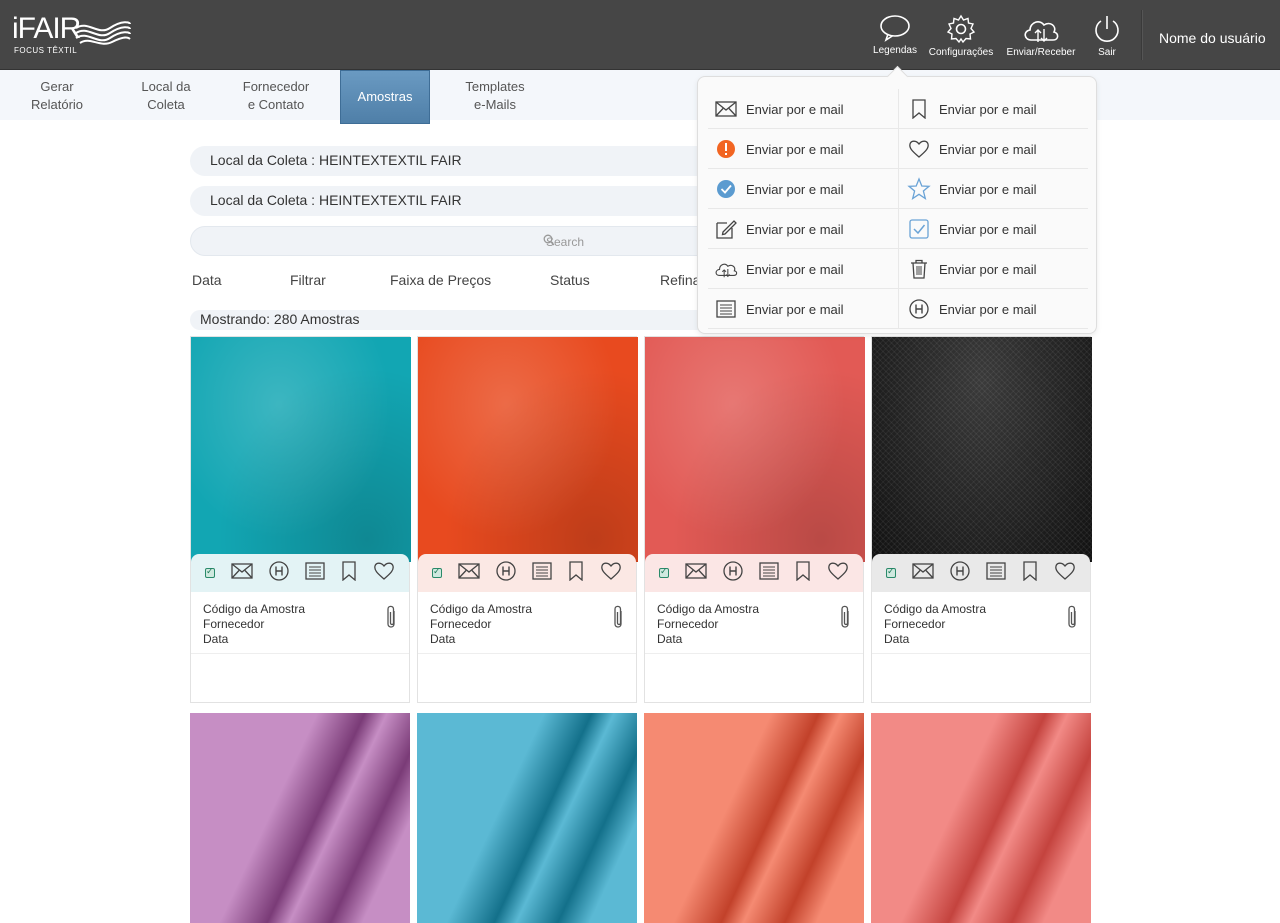 The width and height of the screenshot is (1280, 923). Describe the element at coordinates (919, 229) in the screenshot. I see `checkbox-icon` at that location.